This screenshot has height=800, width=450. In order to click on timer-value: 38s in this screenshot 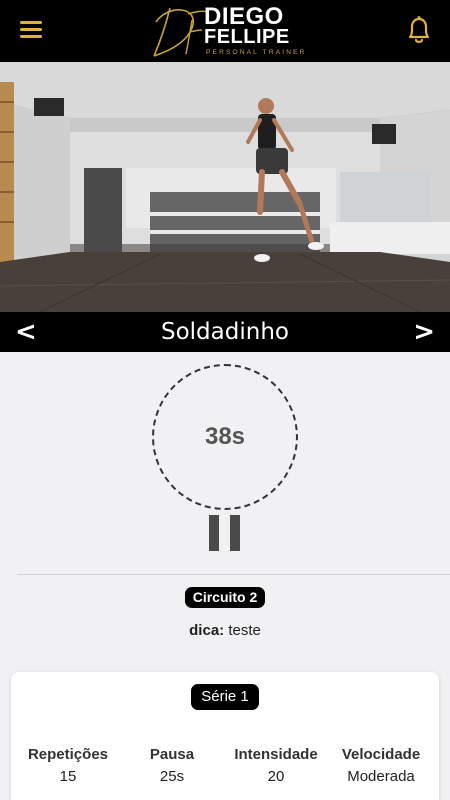, I will do `click(225, 436)`.